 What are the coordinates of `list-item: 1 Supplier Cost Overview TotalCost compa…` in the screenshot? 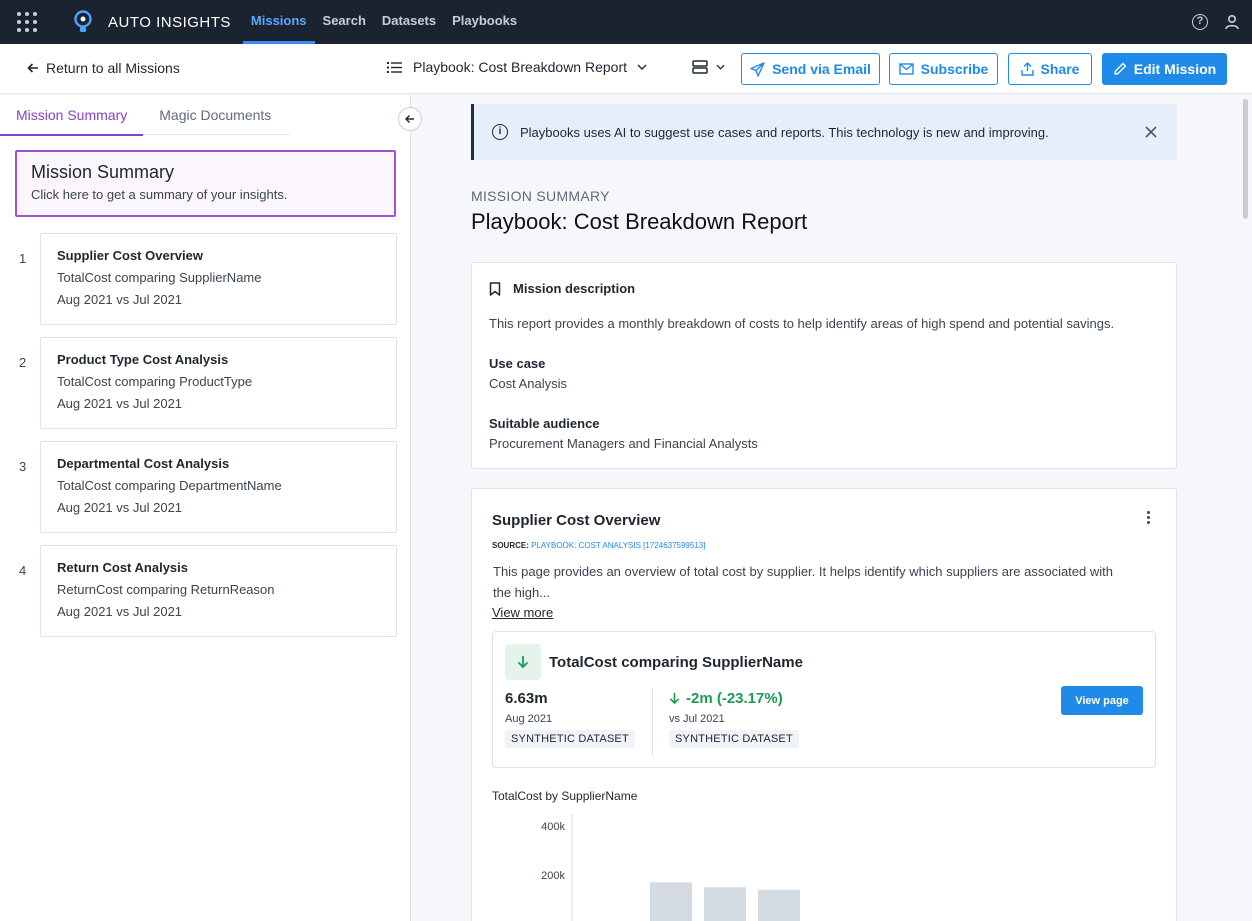 It's located at (205, 279).